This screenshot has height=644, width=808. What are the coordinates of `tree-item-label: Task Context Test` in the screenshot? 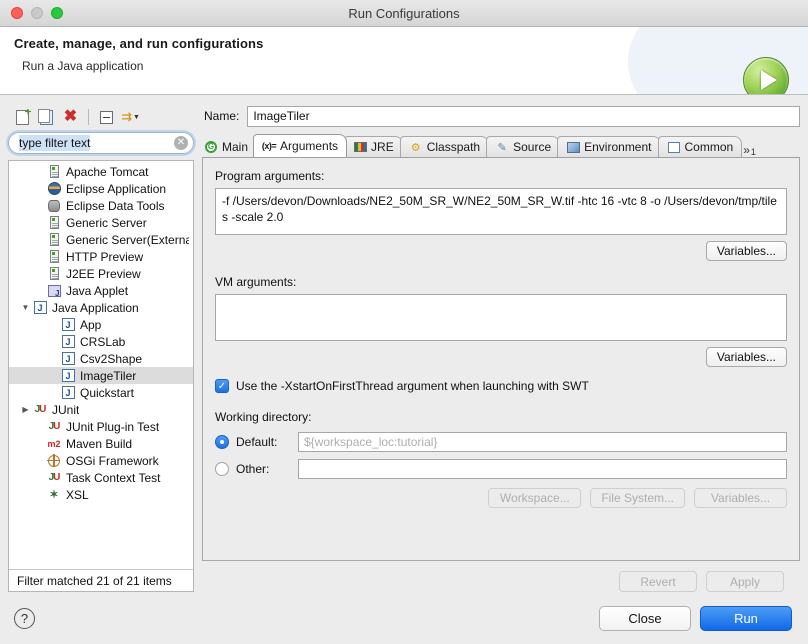 It's located at (113, 477).